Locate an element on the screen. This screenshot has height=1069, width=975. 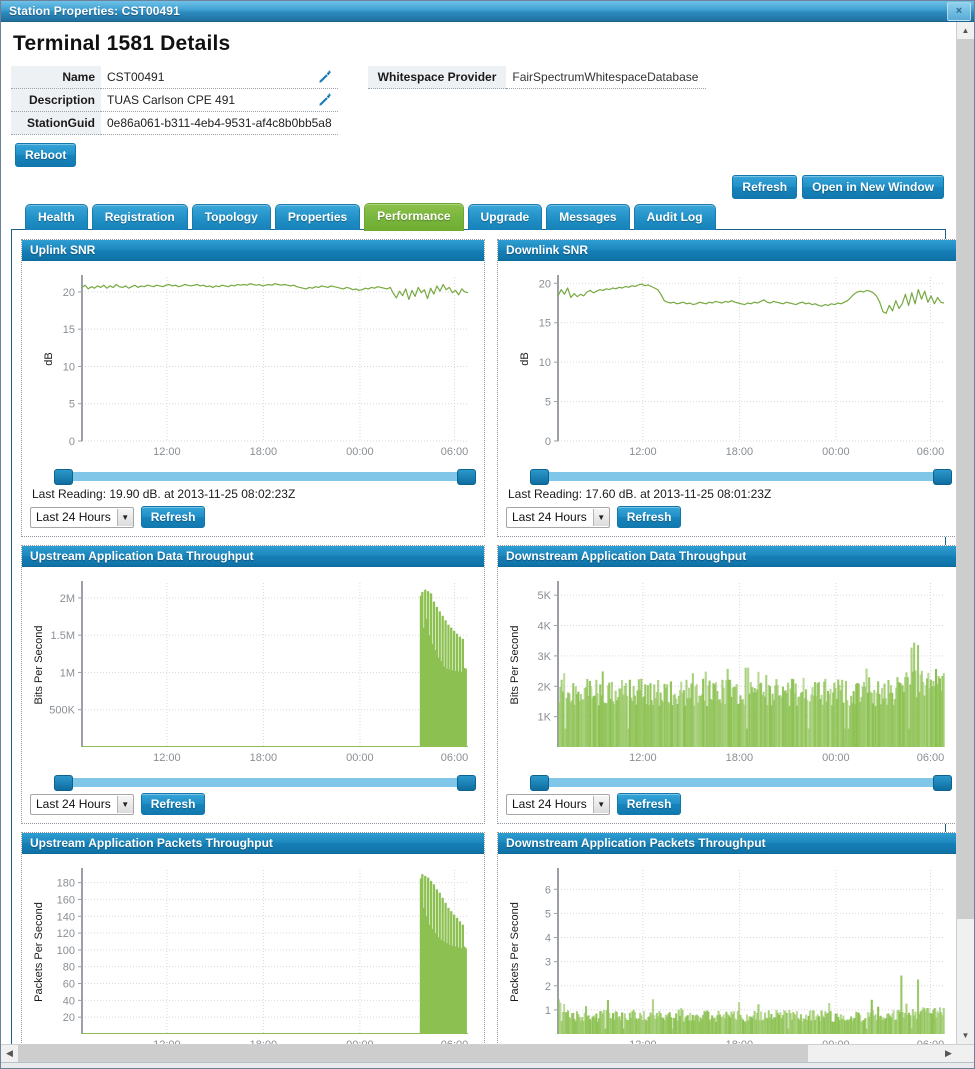
time-range-slider-uplink-snr is located at coordinates (265, 477).